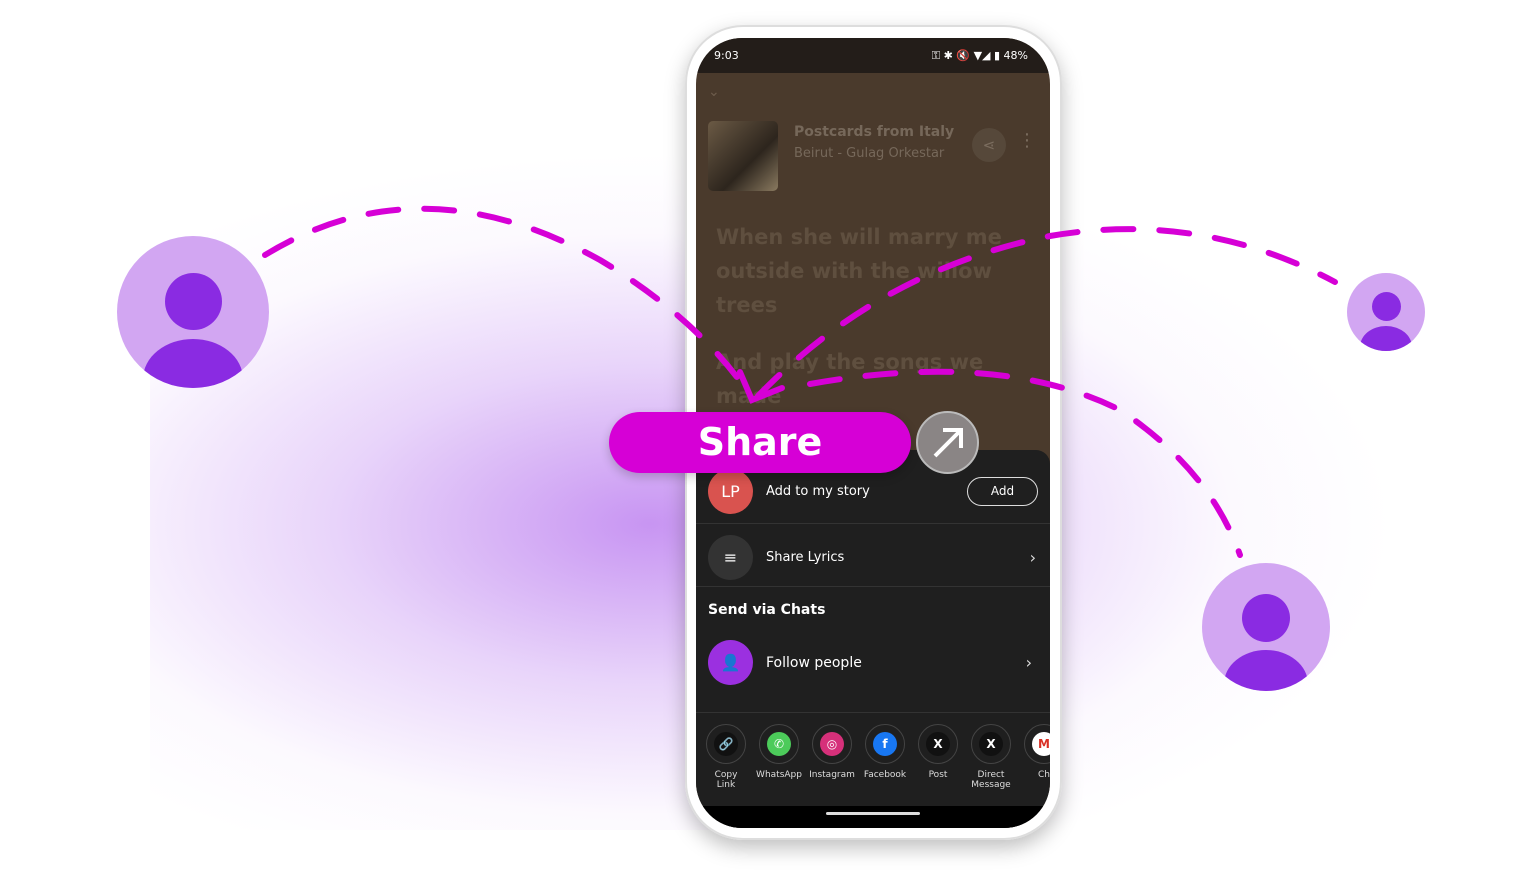 The image size is (1537, 873). Describe the element at coordinates (947, 442) in the screenshot. I see `arrow-up-right-icon` at that location.